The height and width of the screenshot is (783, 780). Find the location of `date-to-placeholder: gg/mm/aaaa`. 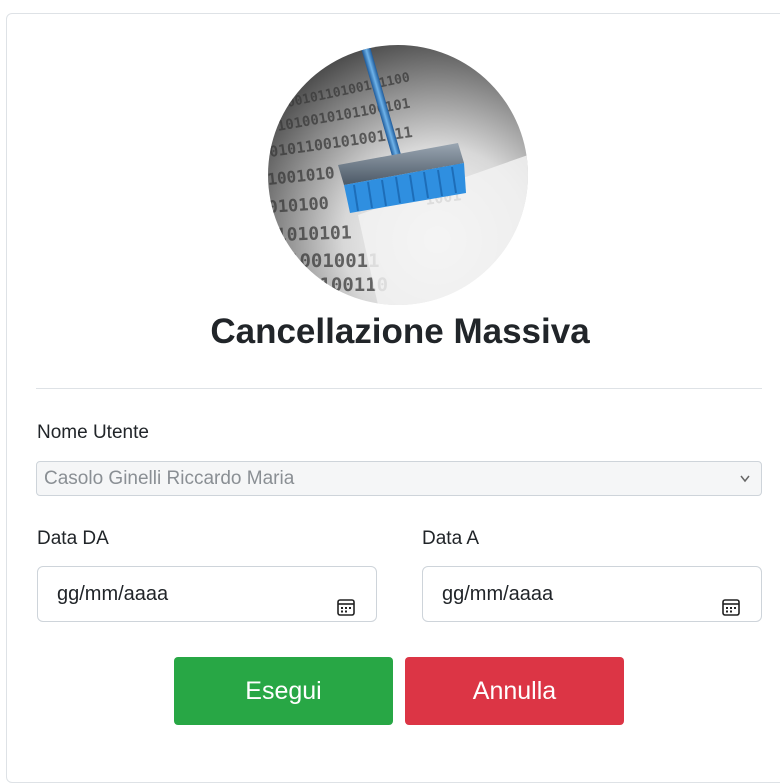

date-to-placeholder: gg/mm/aaaa is located at coordinates (498, 594).